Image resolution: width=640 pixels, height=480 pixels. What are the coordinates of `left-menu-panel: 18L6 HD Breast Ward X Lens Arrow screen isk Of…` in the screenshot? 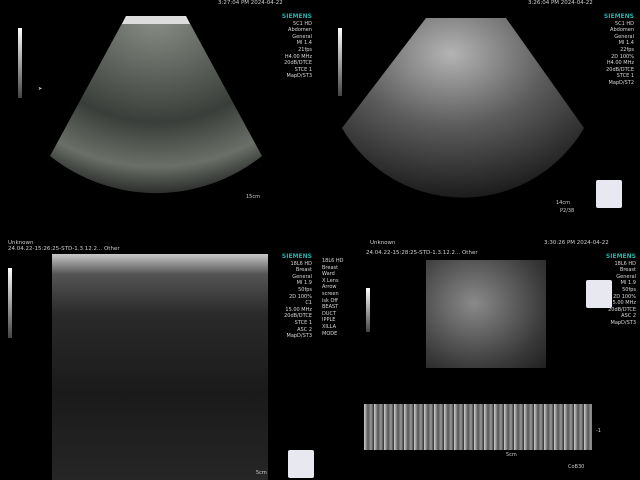 It's located at (333, 297).